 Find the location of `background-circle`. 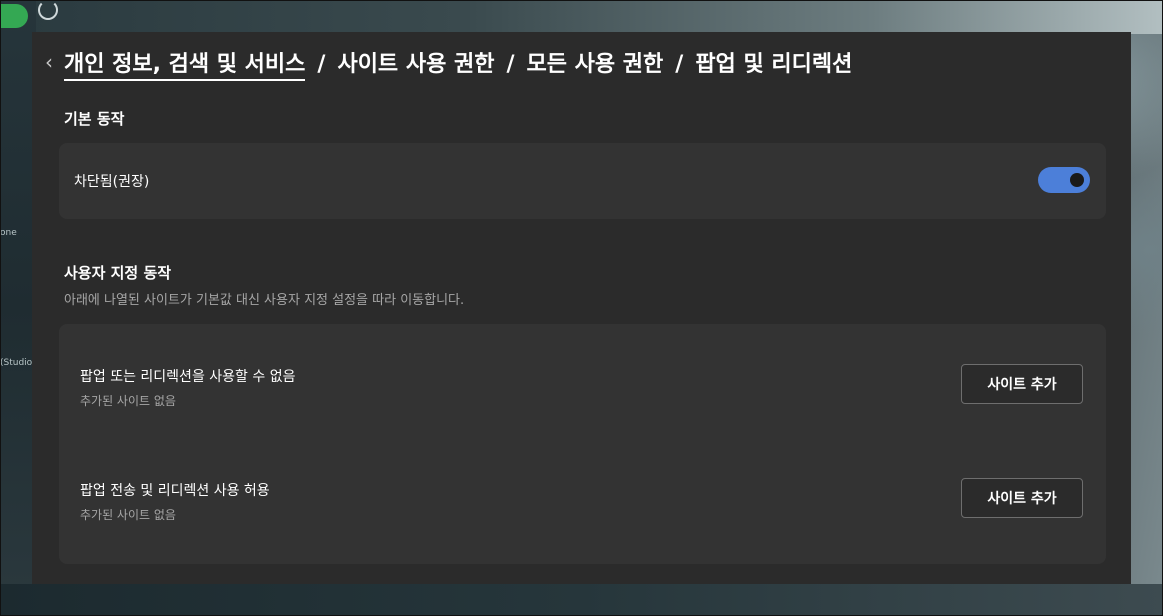

background-circle is located at coordinates (48, 10).